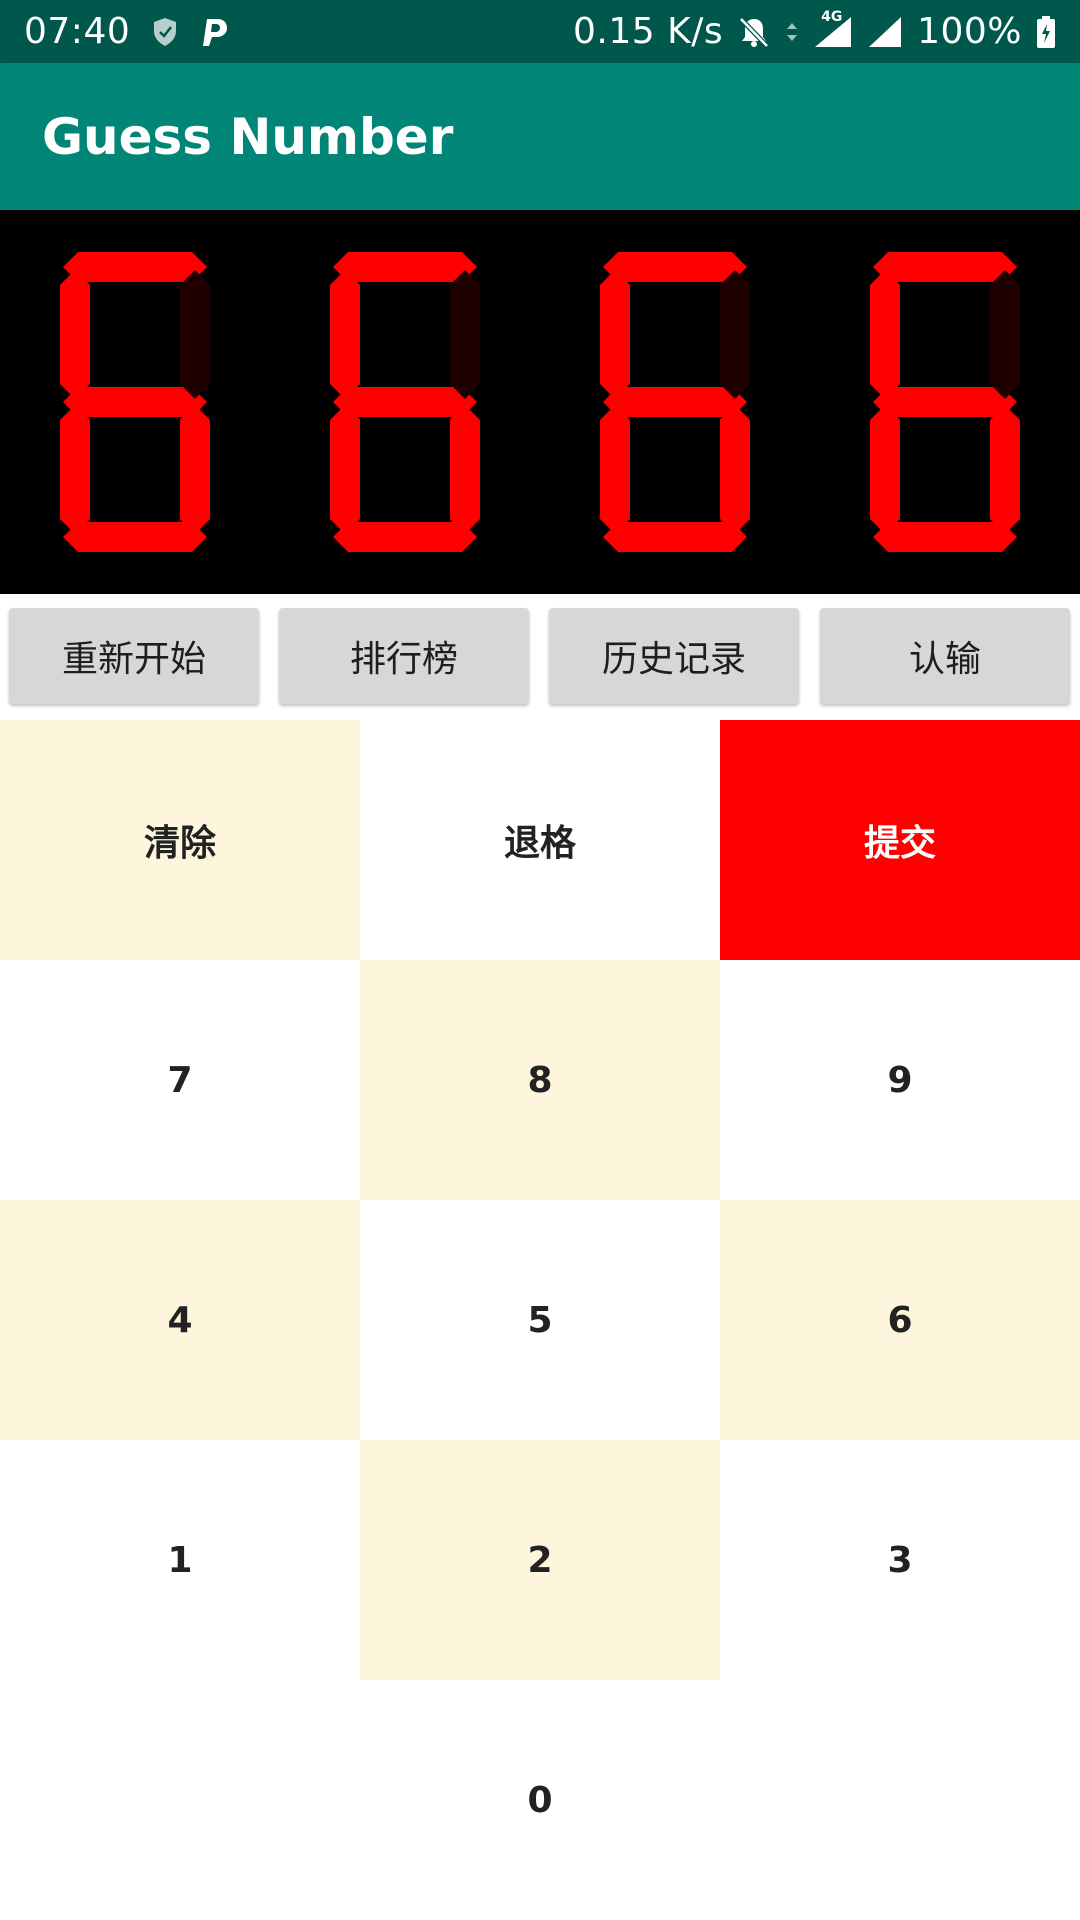 The height and width of the screenshot is (1920, 1080). I want to click on digit-key-8: 8, so click(540, 1080).